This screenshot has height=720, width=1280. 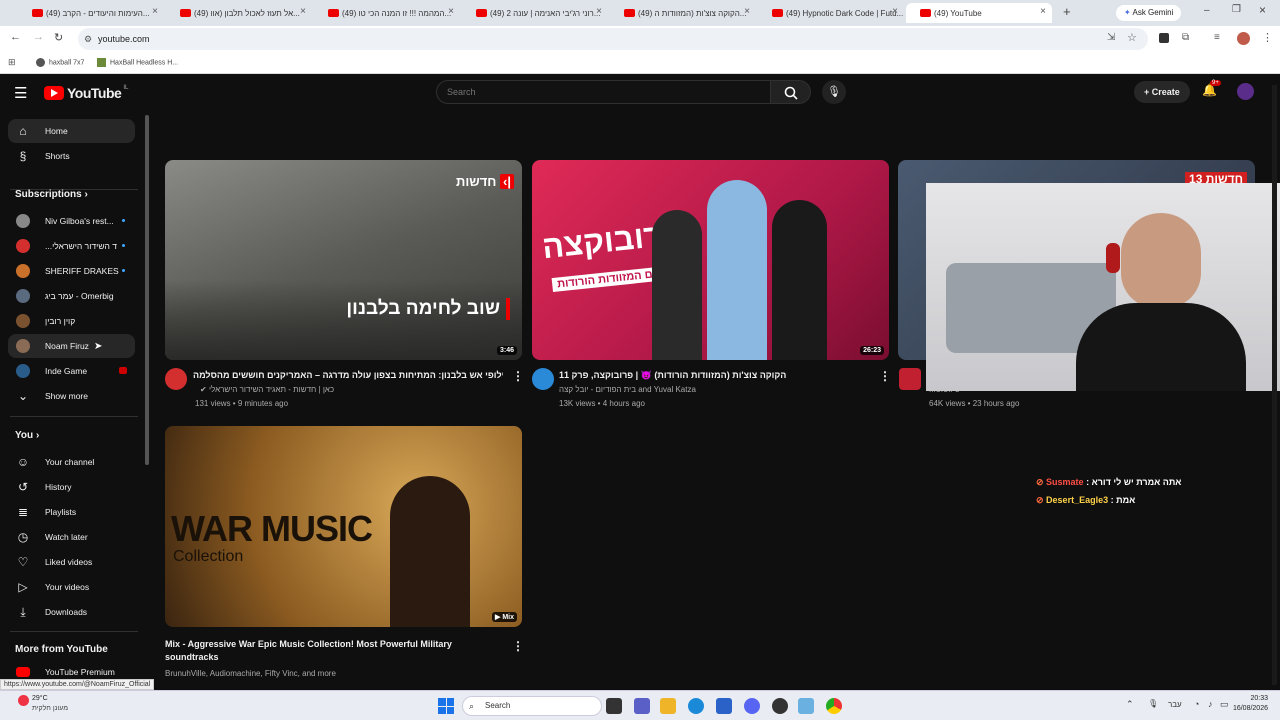 What do you see at coordinates (71, 321) in the screenshot?
I see `sidebar-subscription: קוין רובין` at bounding box center [71, 321].